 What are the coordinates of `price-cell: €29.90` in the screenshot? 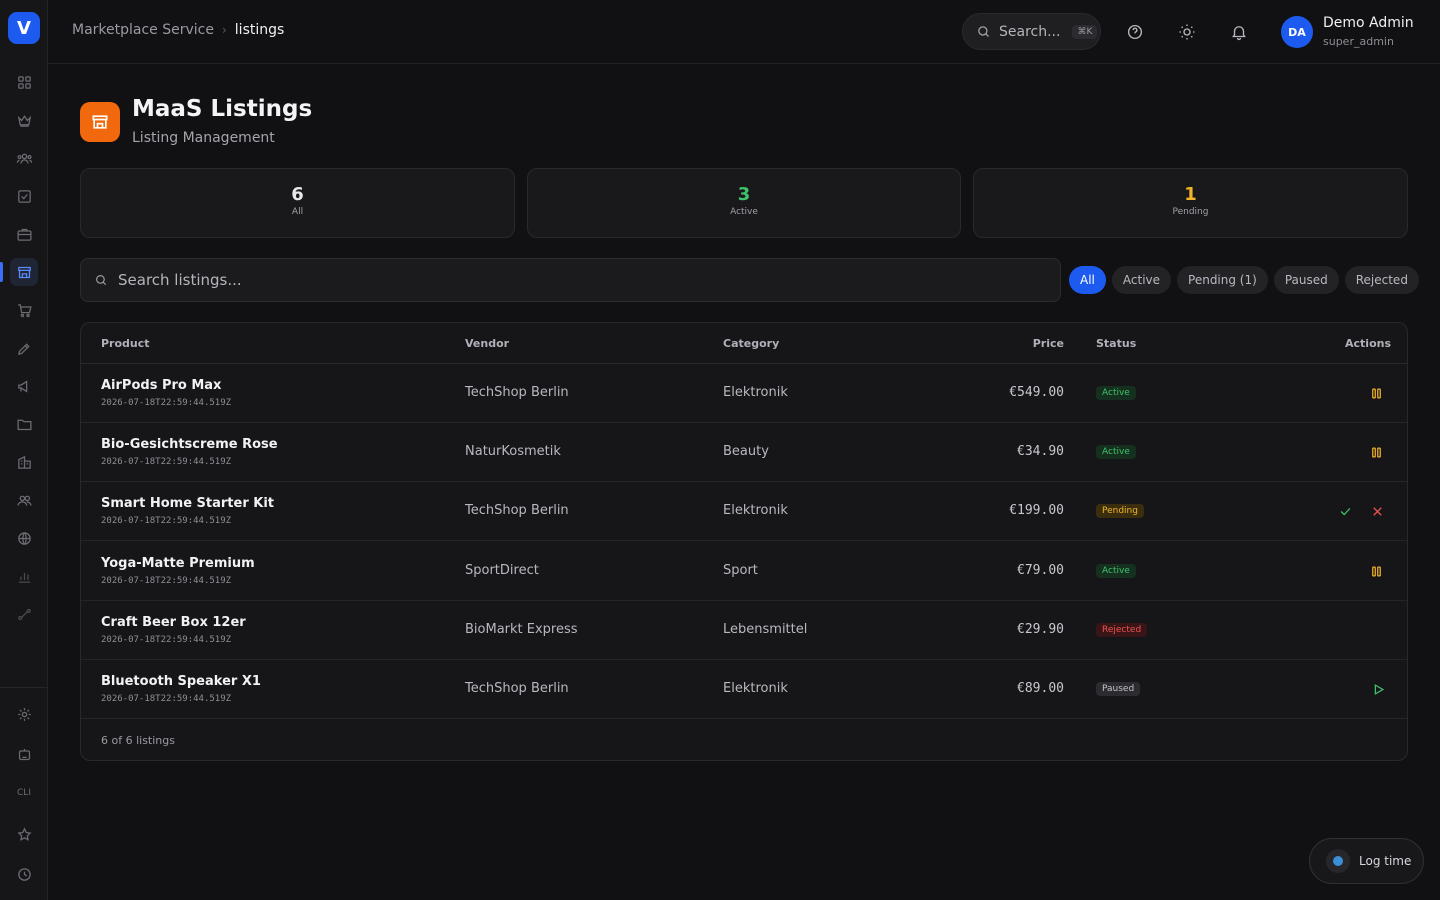 It's located at (1040, 629).